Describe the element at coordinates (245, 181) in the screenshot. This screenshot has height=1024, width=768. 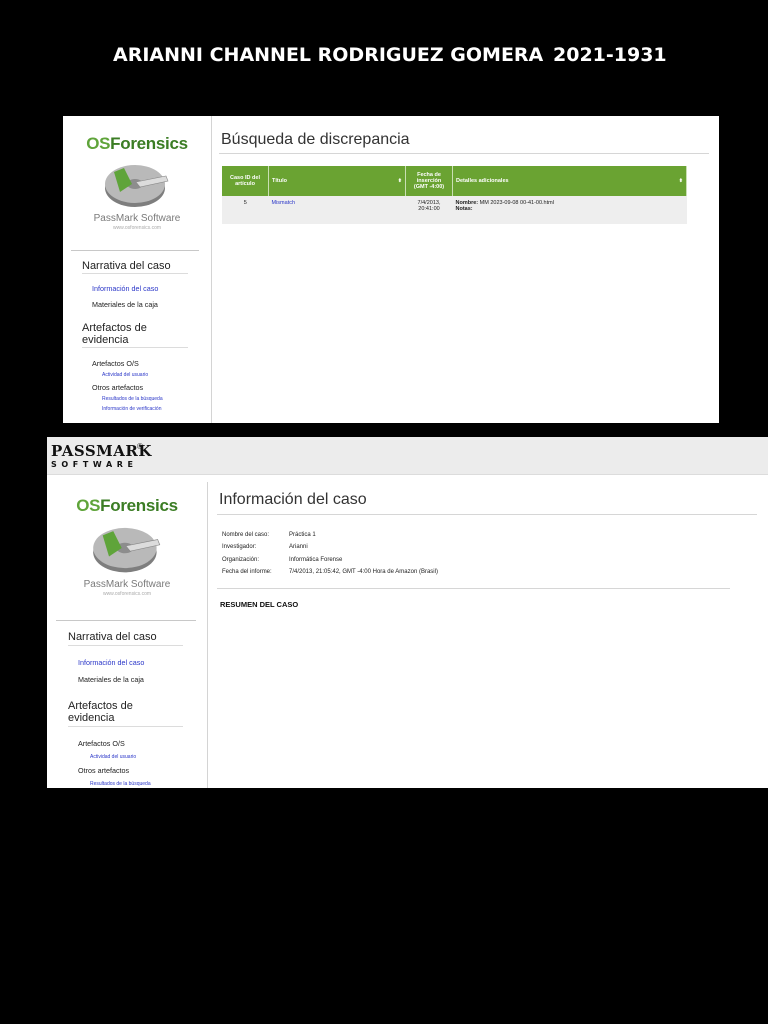
I see `col-header-id: Caso ID del artículo` at that location.